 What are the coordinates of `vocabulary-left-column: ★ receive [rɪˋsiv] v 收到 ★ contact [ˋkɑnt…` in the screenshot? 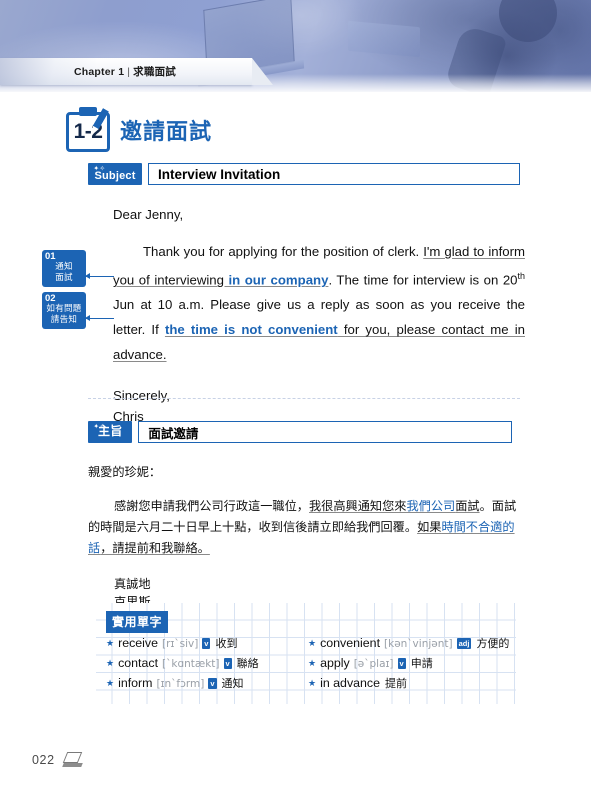 It's located at (207, 664).